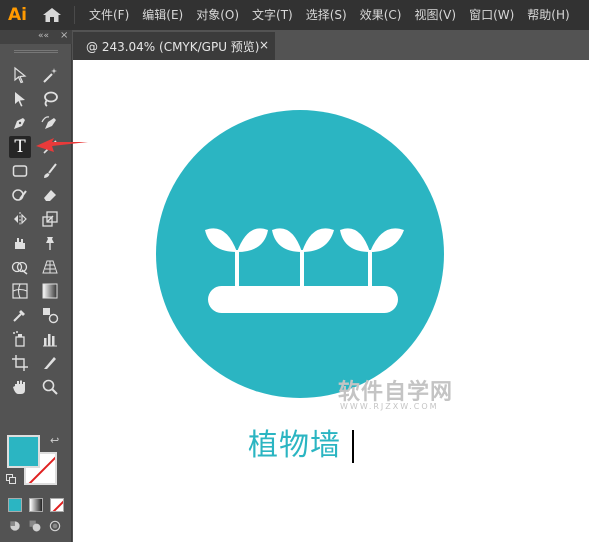 This screenshot has height=542, width=589. Describe the element at coordinates (62, 145) in the screenshot. I see `annotation-arrow` at that location.